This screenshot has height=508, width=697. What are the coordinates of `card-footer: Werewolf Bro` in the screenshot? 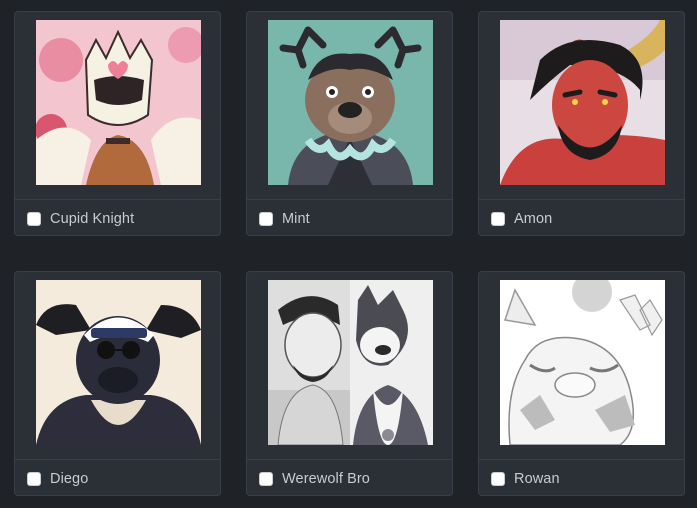 It's located at (349, 477).